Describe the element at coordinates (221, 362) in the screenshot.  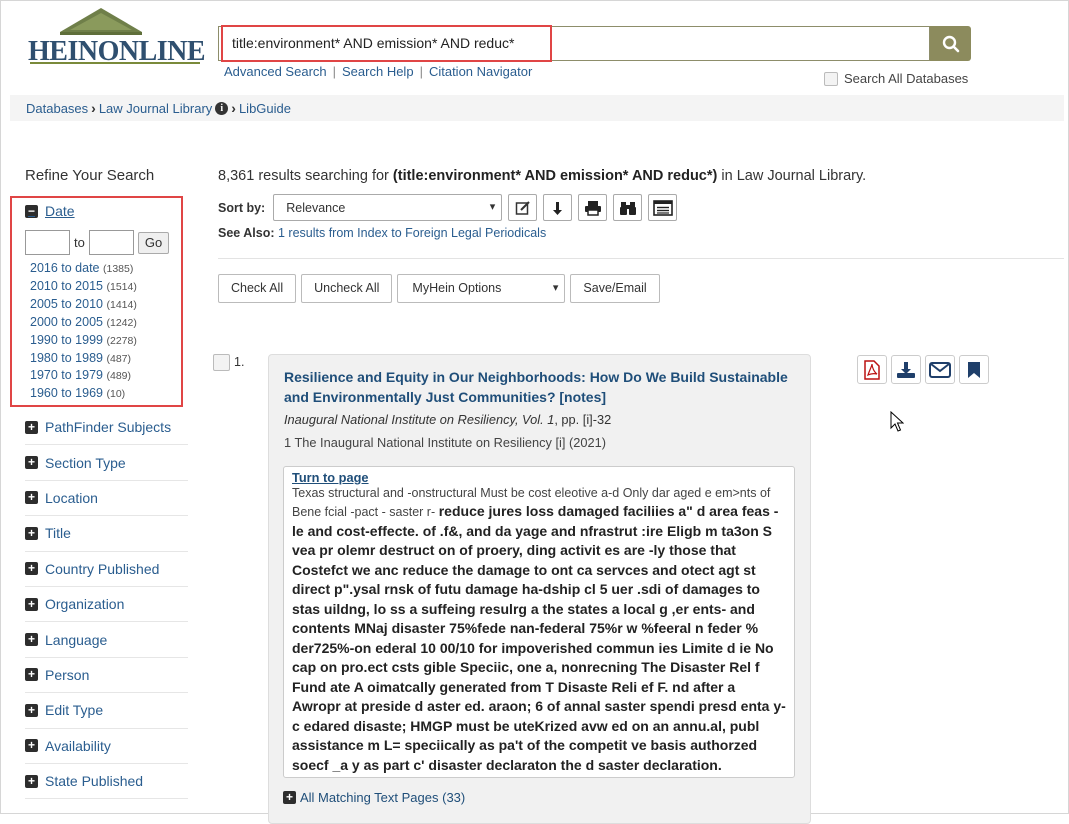
I see `result-checkbox` at that location.